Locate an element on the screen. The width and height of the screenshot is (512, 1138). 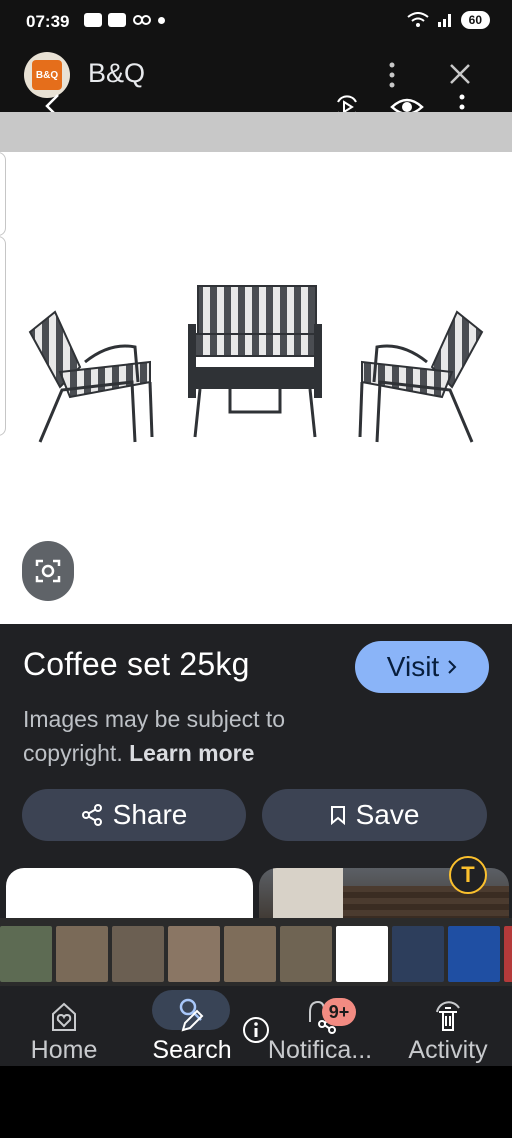
status-time: 07:39 is located at coordinates (48, 21).